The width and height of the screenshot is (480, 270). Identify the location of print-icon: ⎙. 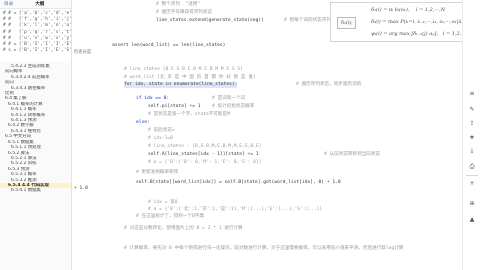
(472, 167).